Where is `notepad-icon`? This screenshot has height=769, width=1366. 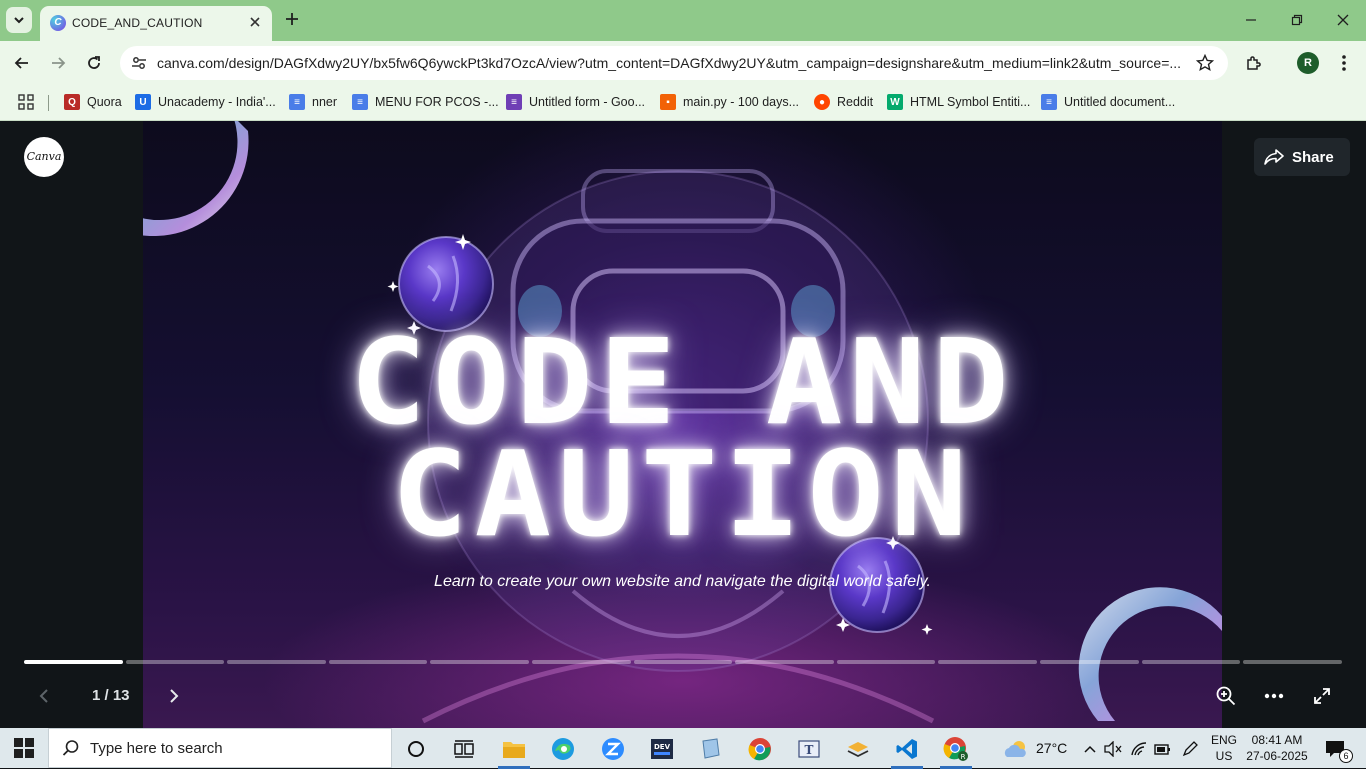 notepad-icon is located at coordinates (711, 748).